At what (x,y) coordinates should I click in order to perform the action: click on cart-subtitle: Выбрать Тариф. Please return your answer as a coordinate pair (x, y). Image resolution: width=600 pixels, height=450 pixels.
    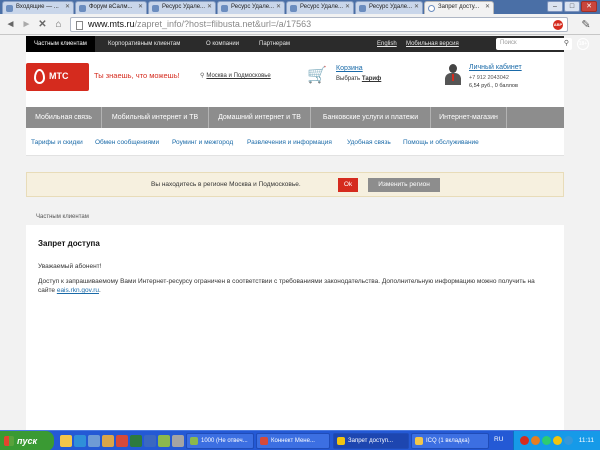
    Looking at the image, I should click on (358, 79).